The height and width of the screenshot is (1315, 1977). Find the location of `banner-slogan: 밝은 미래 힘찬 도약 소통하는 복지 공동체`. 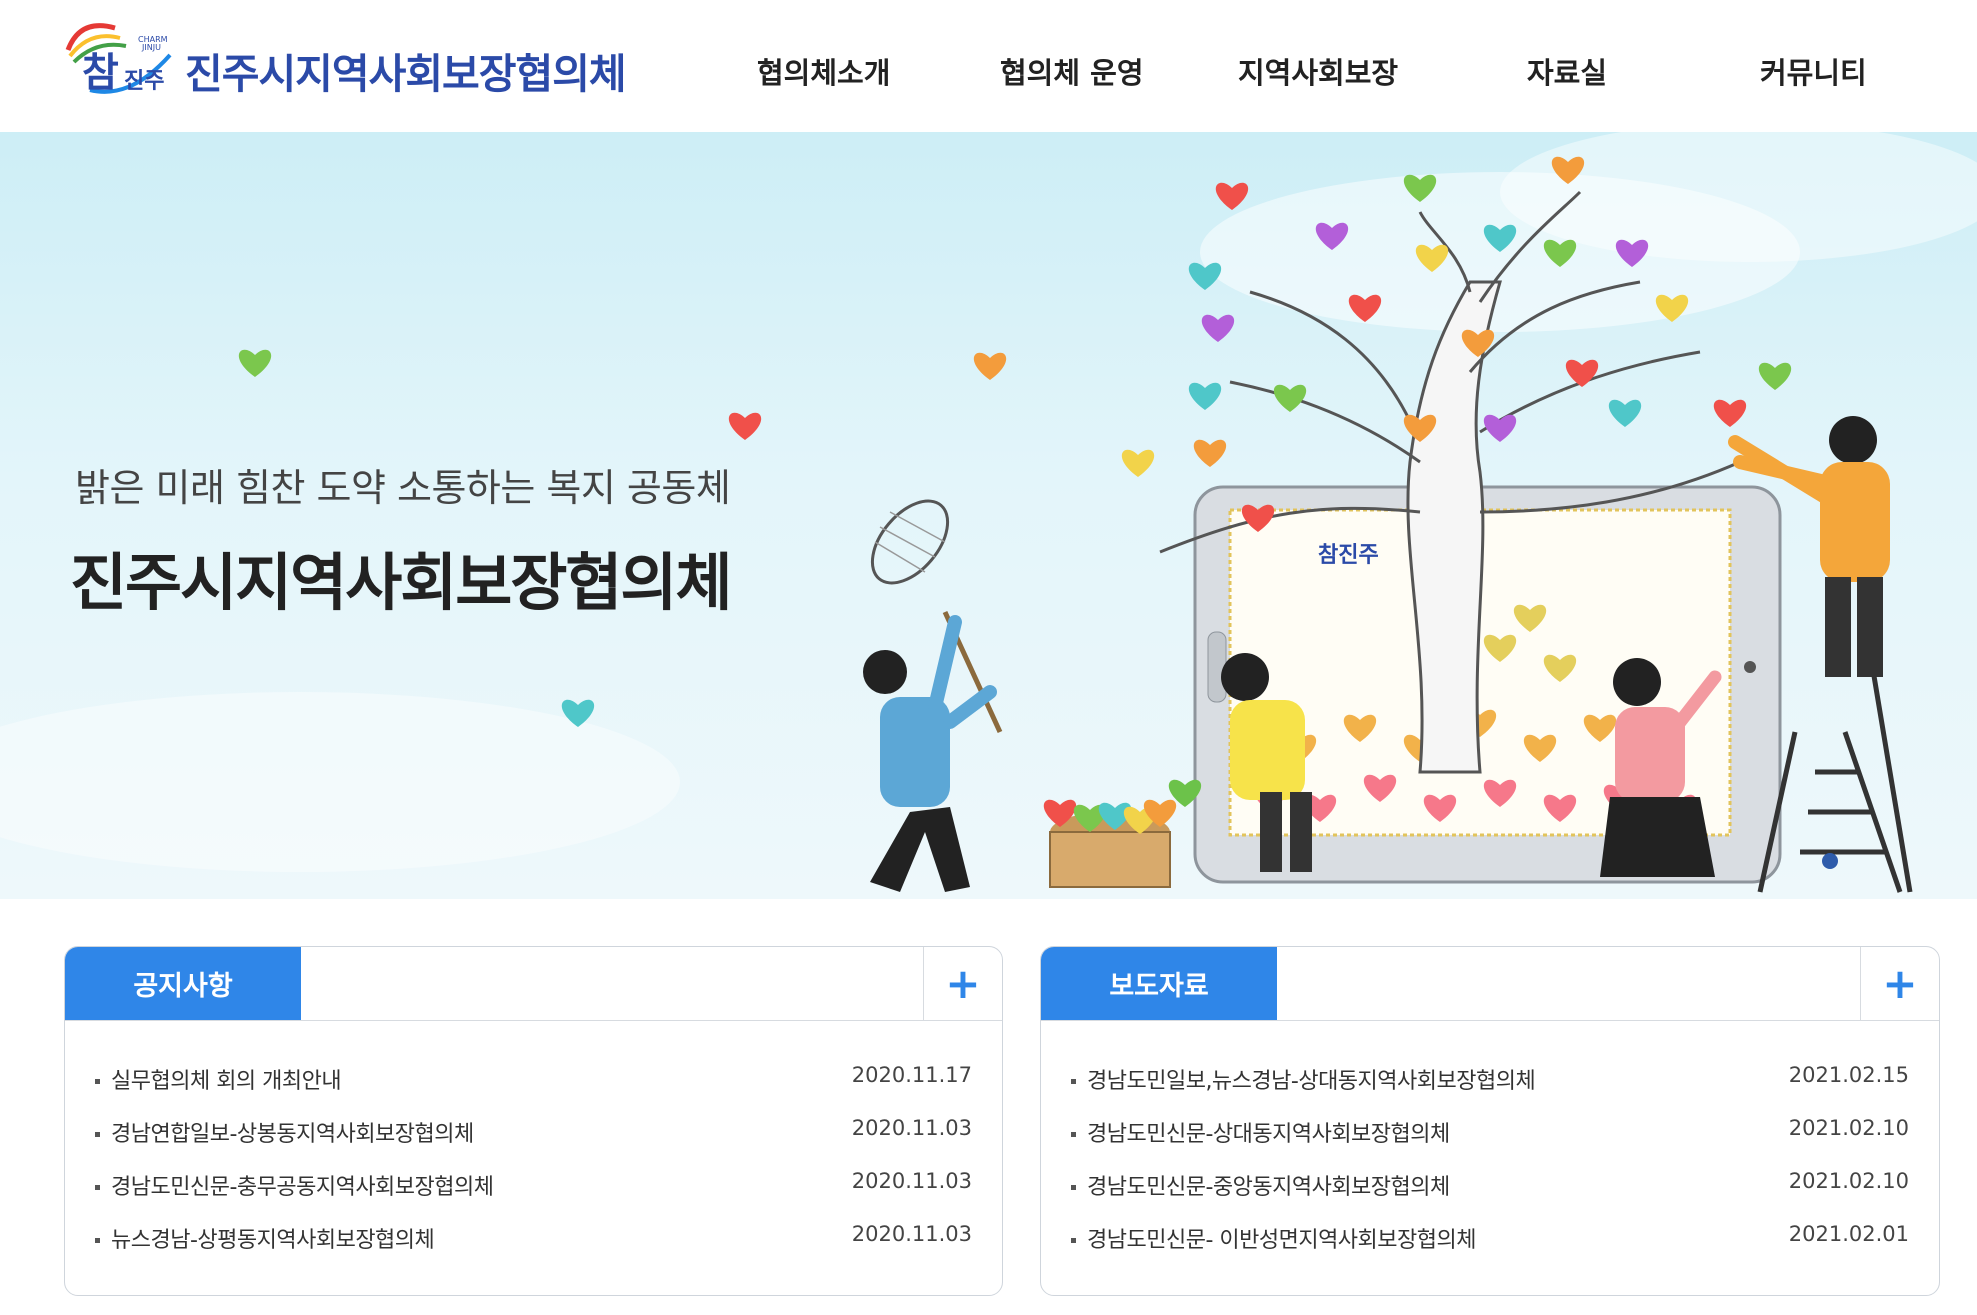

banner-slogan: 밝은 미래 힘찬 도약 소통하는 복지 공동체 is located at coordinates (403, 488).